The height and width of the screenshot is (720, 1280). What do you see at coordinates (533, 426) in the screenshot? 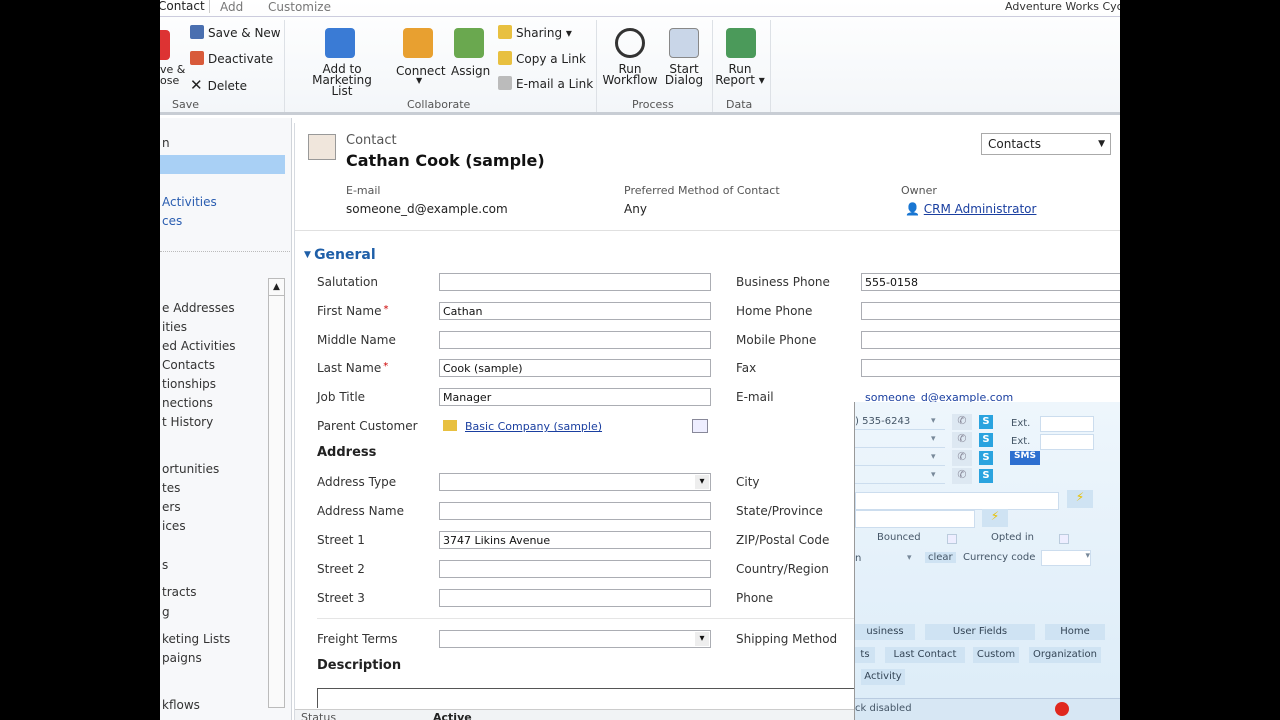
I see `parent-customer-link: Basic Company (sample)` at bounding box center [533, 426].